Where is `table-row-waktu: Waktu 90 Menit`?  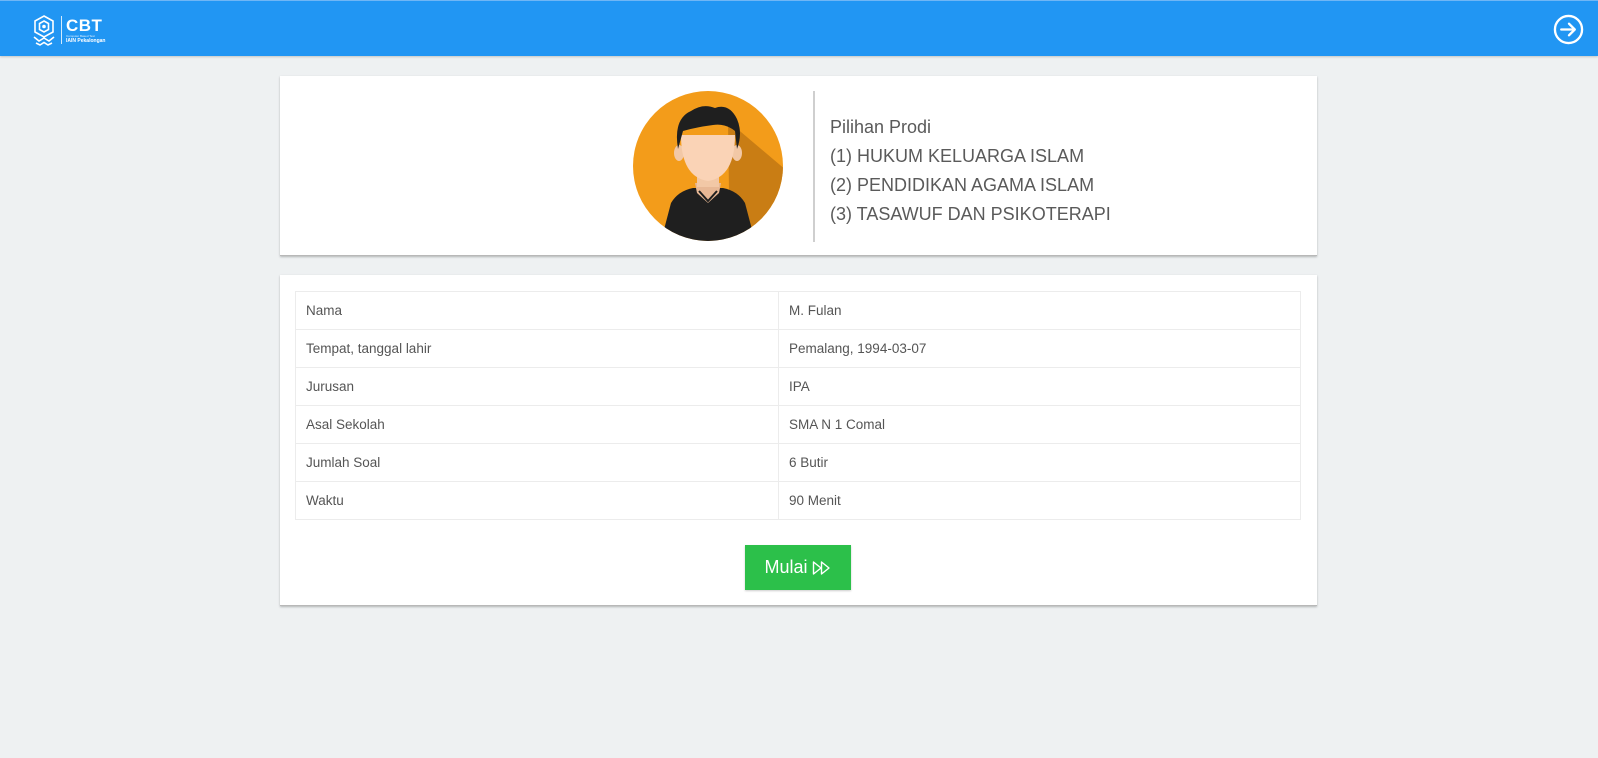
table-row-waktu: Waktu 90 Menit is located at coordinates (798, 500).